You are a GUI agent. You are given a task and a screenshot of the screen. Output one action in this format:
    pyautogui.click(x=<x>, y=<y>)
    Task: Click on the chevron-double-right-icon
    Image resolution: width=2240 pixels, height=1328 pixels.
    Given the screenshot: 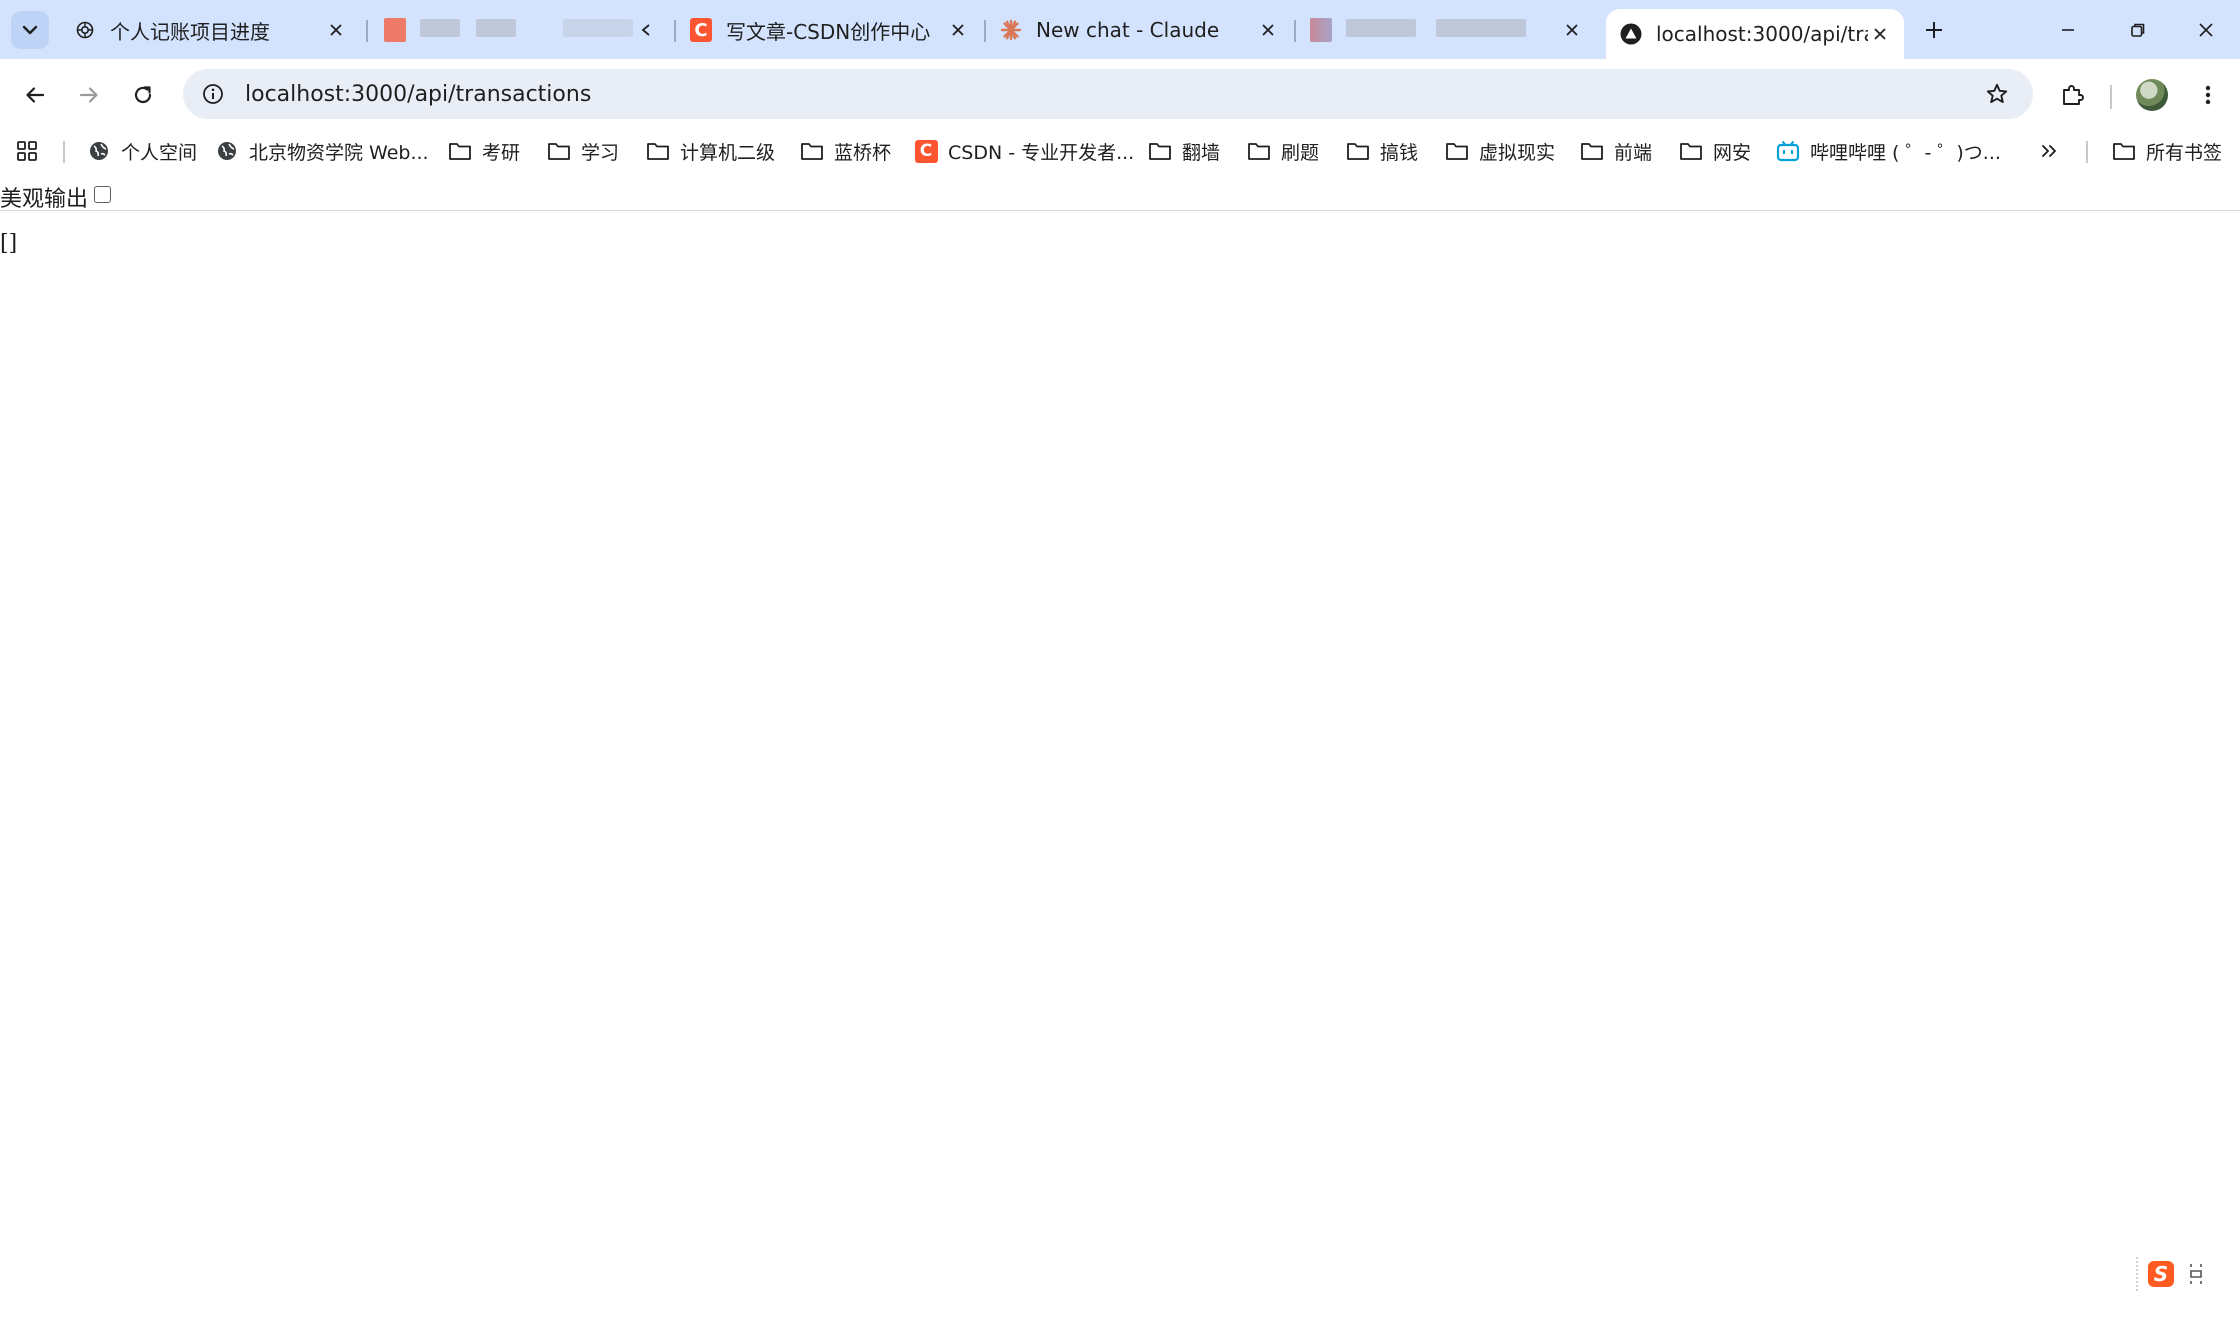 What is the action you would take?
    pyautogui.click(x=2049, y=151)
    